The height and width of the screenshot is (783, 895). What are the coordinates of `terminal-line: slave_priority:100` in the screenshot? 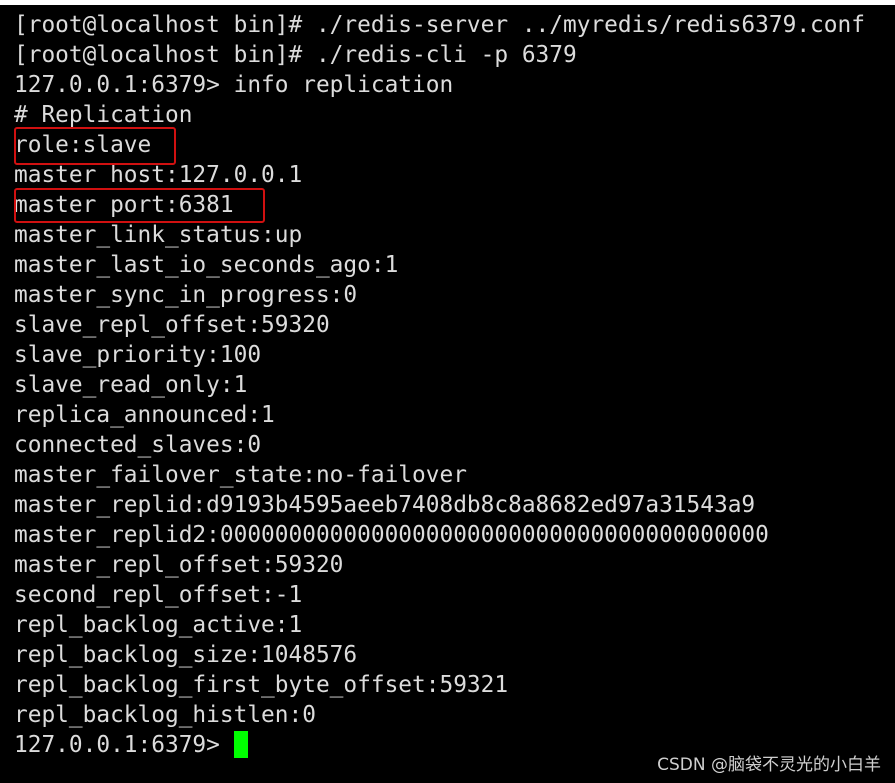 It's located at (138, 355).